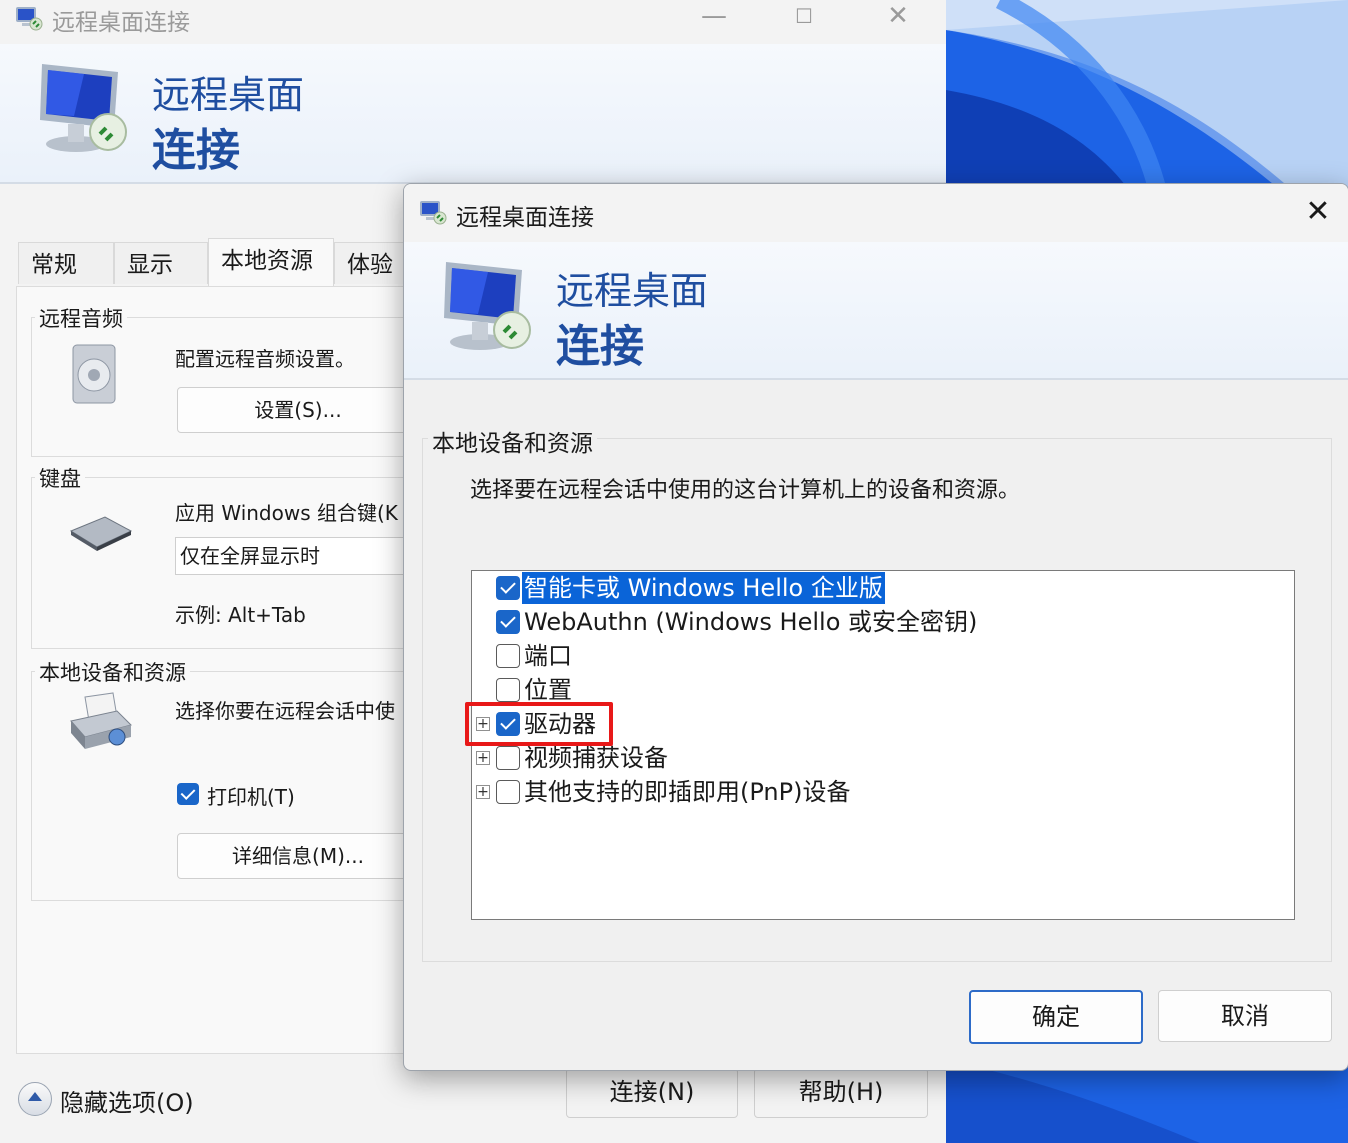  What do you see at coordinates (508, 758) in the screenshot?
I see `video-capture-checkbox` at bounding box center [508, 758].